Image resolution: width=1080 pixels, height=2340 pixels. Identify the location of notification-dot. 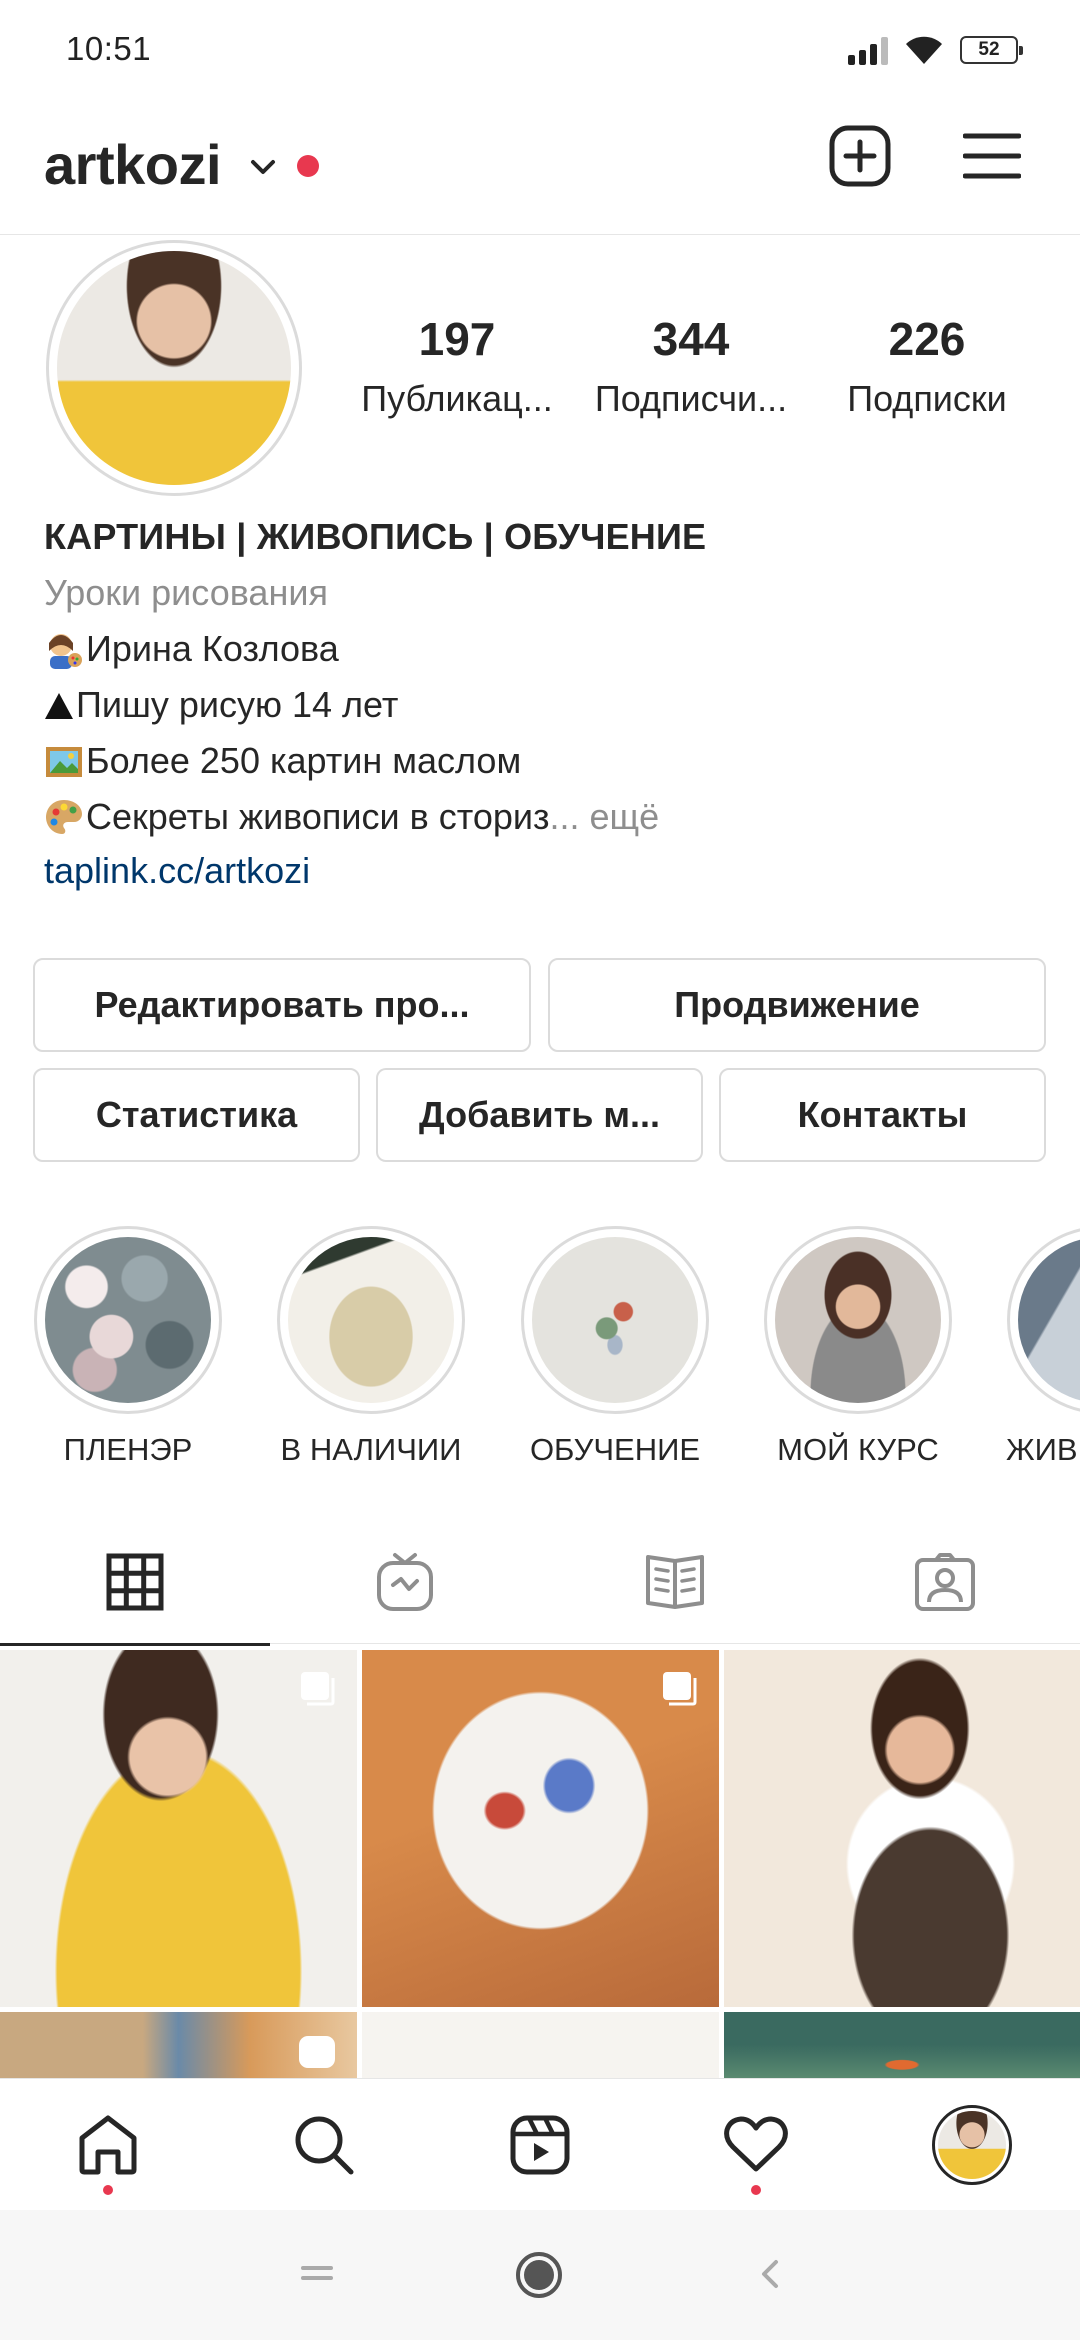
(308, 166).